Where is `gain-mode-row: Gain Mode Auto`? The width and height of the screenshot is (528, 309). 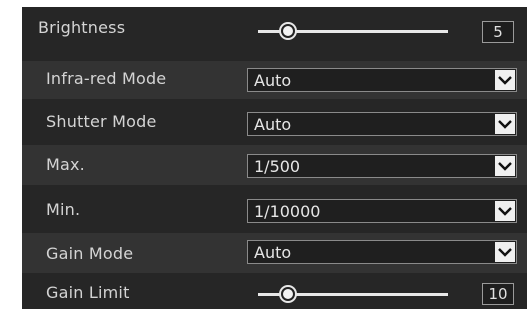
gain-mode-row: Gain Mode Auto is located at coordinates (274, 253).